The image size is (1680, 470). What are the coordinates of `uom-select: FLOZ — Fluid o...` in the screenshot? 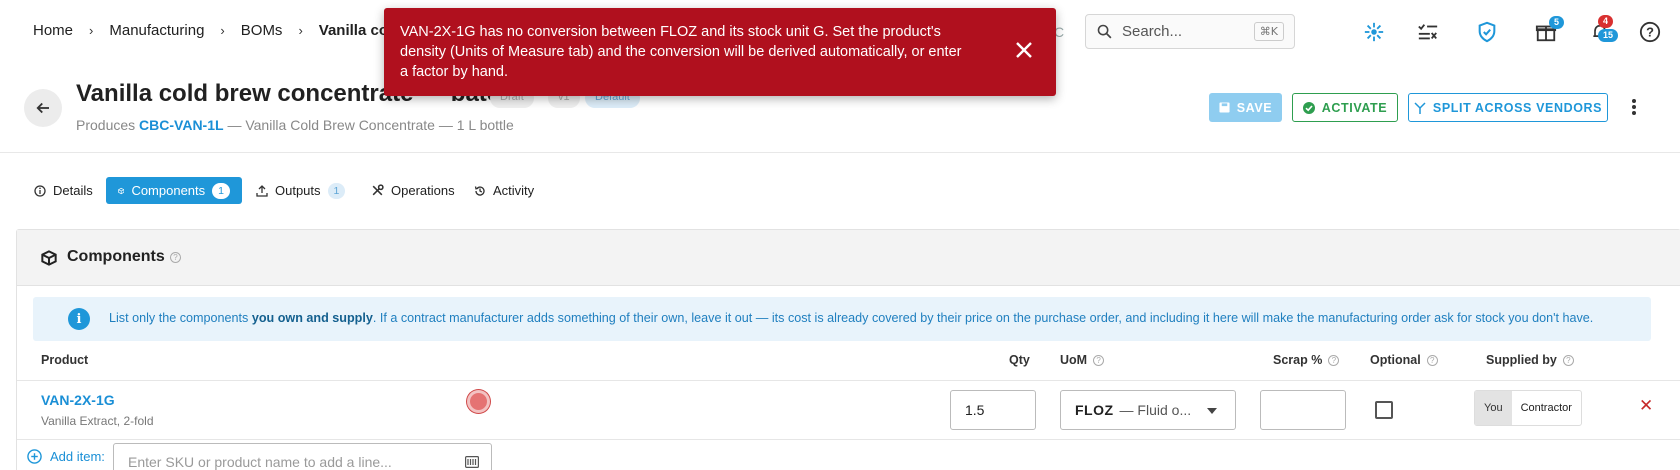 It's located at (1148, 410).